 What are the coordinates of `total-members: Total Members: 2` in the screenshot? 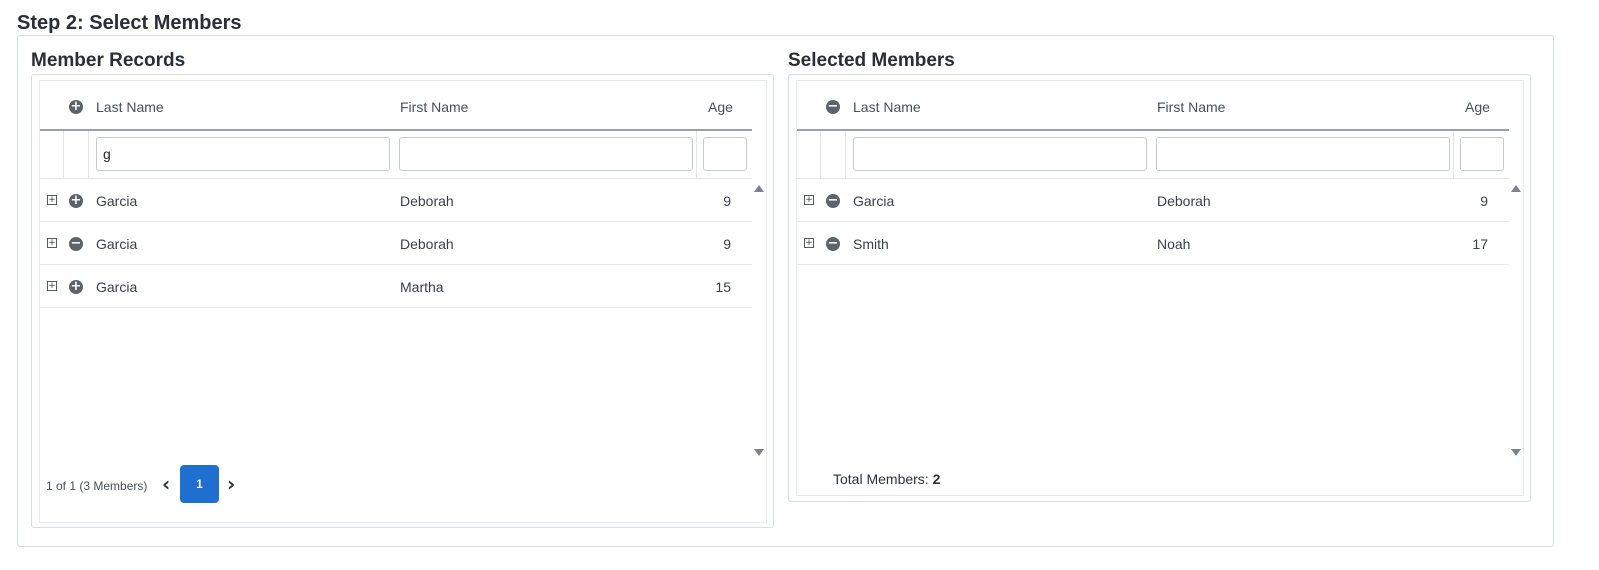 It's located at (886, 479).